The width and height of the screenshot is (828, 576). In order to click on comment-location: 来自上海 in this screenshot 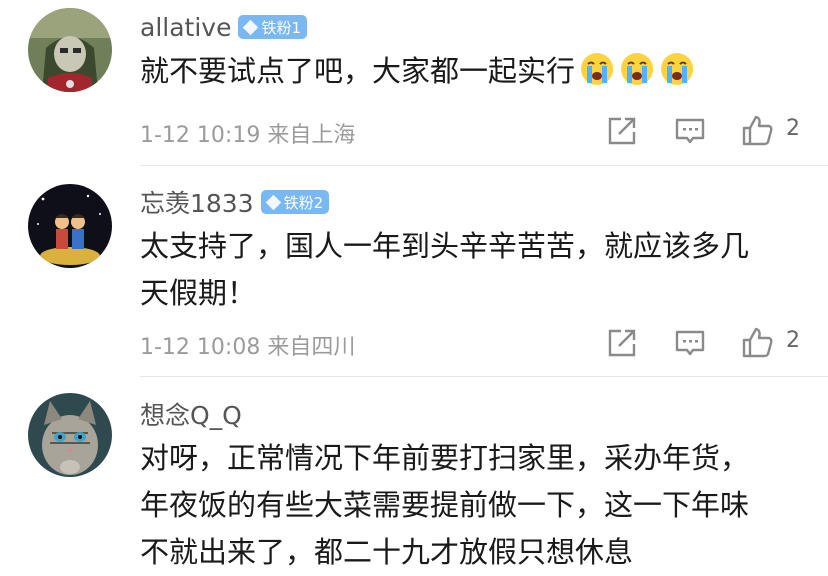, I will do `click(311, 135)`.